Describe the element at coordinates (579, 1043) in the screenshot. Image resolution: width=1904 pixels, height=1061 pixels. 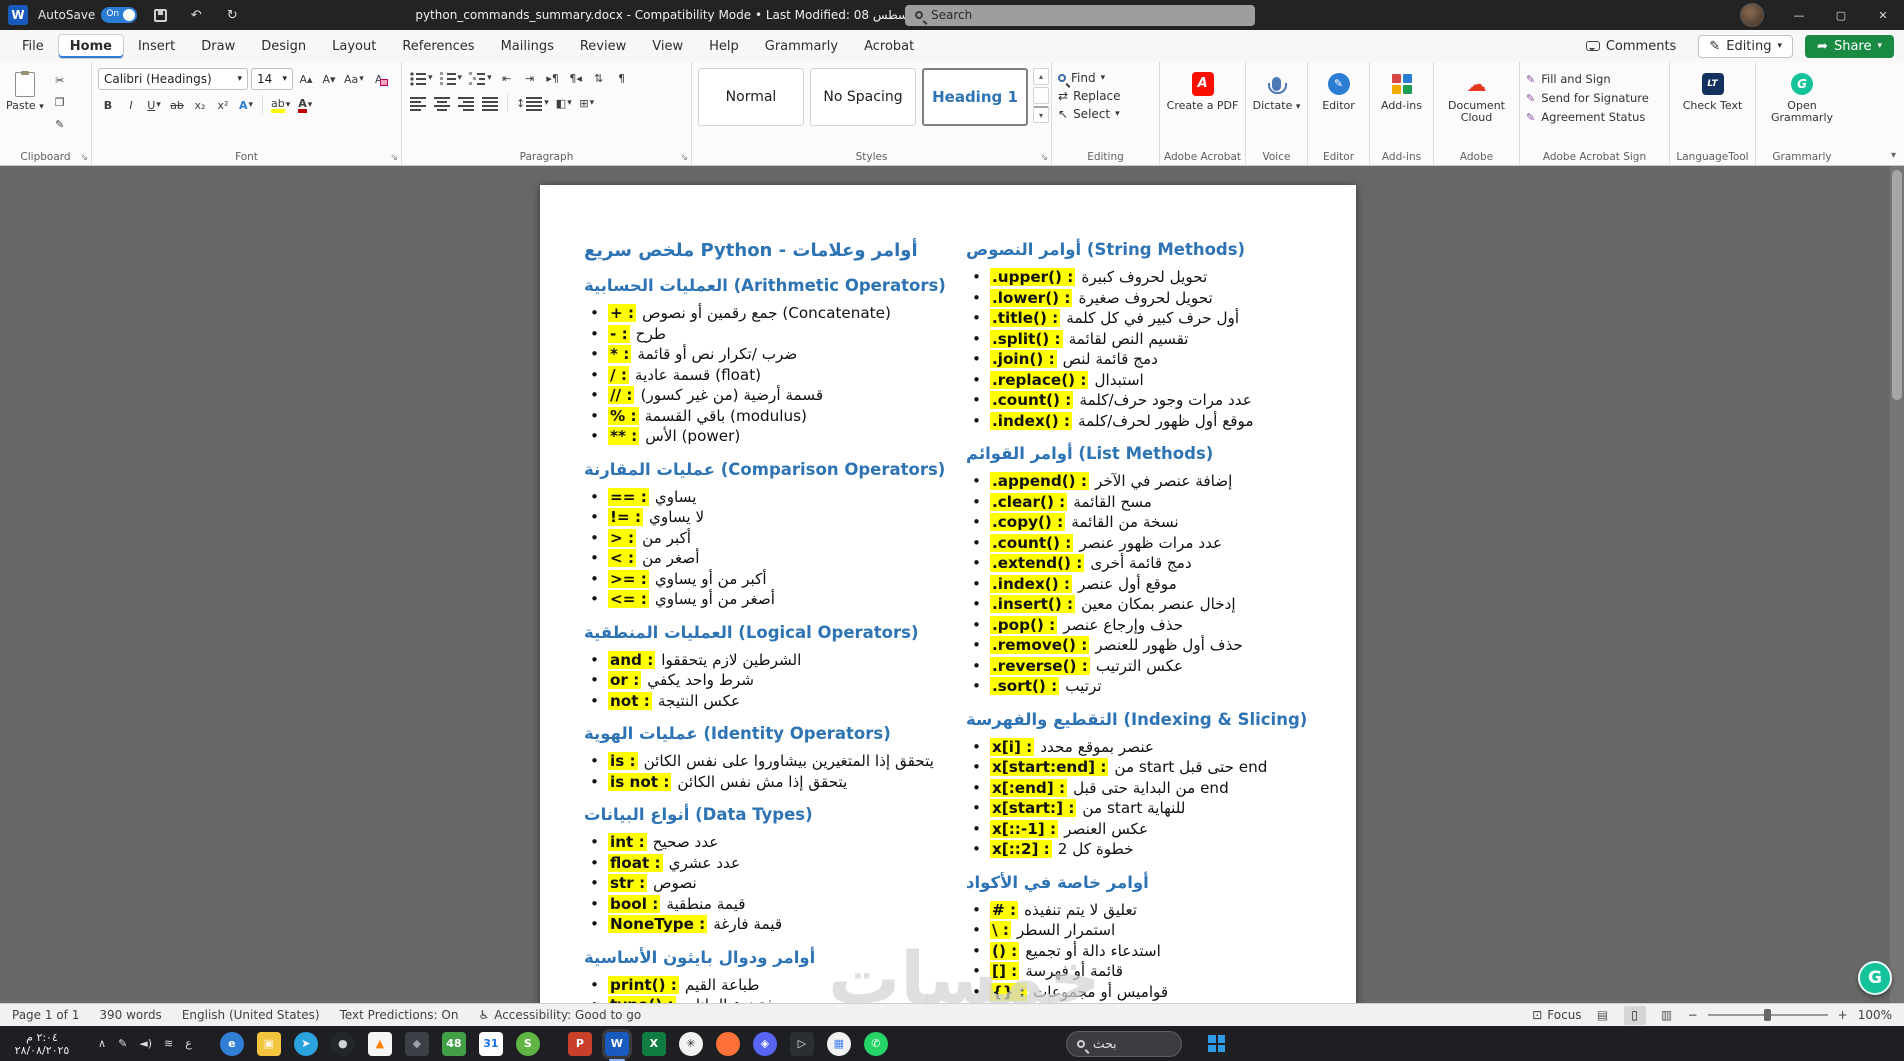
I see `taskbar-app-icon: P` at that location.